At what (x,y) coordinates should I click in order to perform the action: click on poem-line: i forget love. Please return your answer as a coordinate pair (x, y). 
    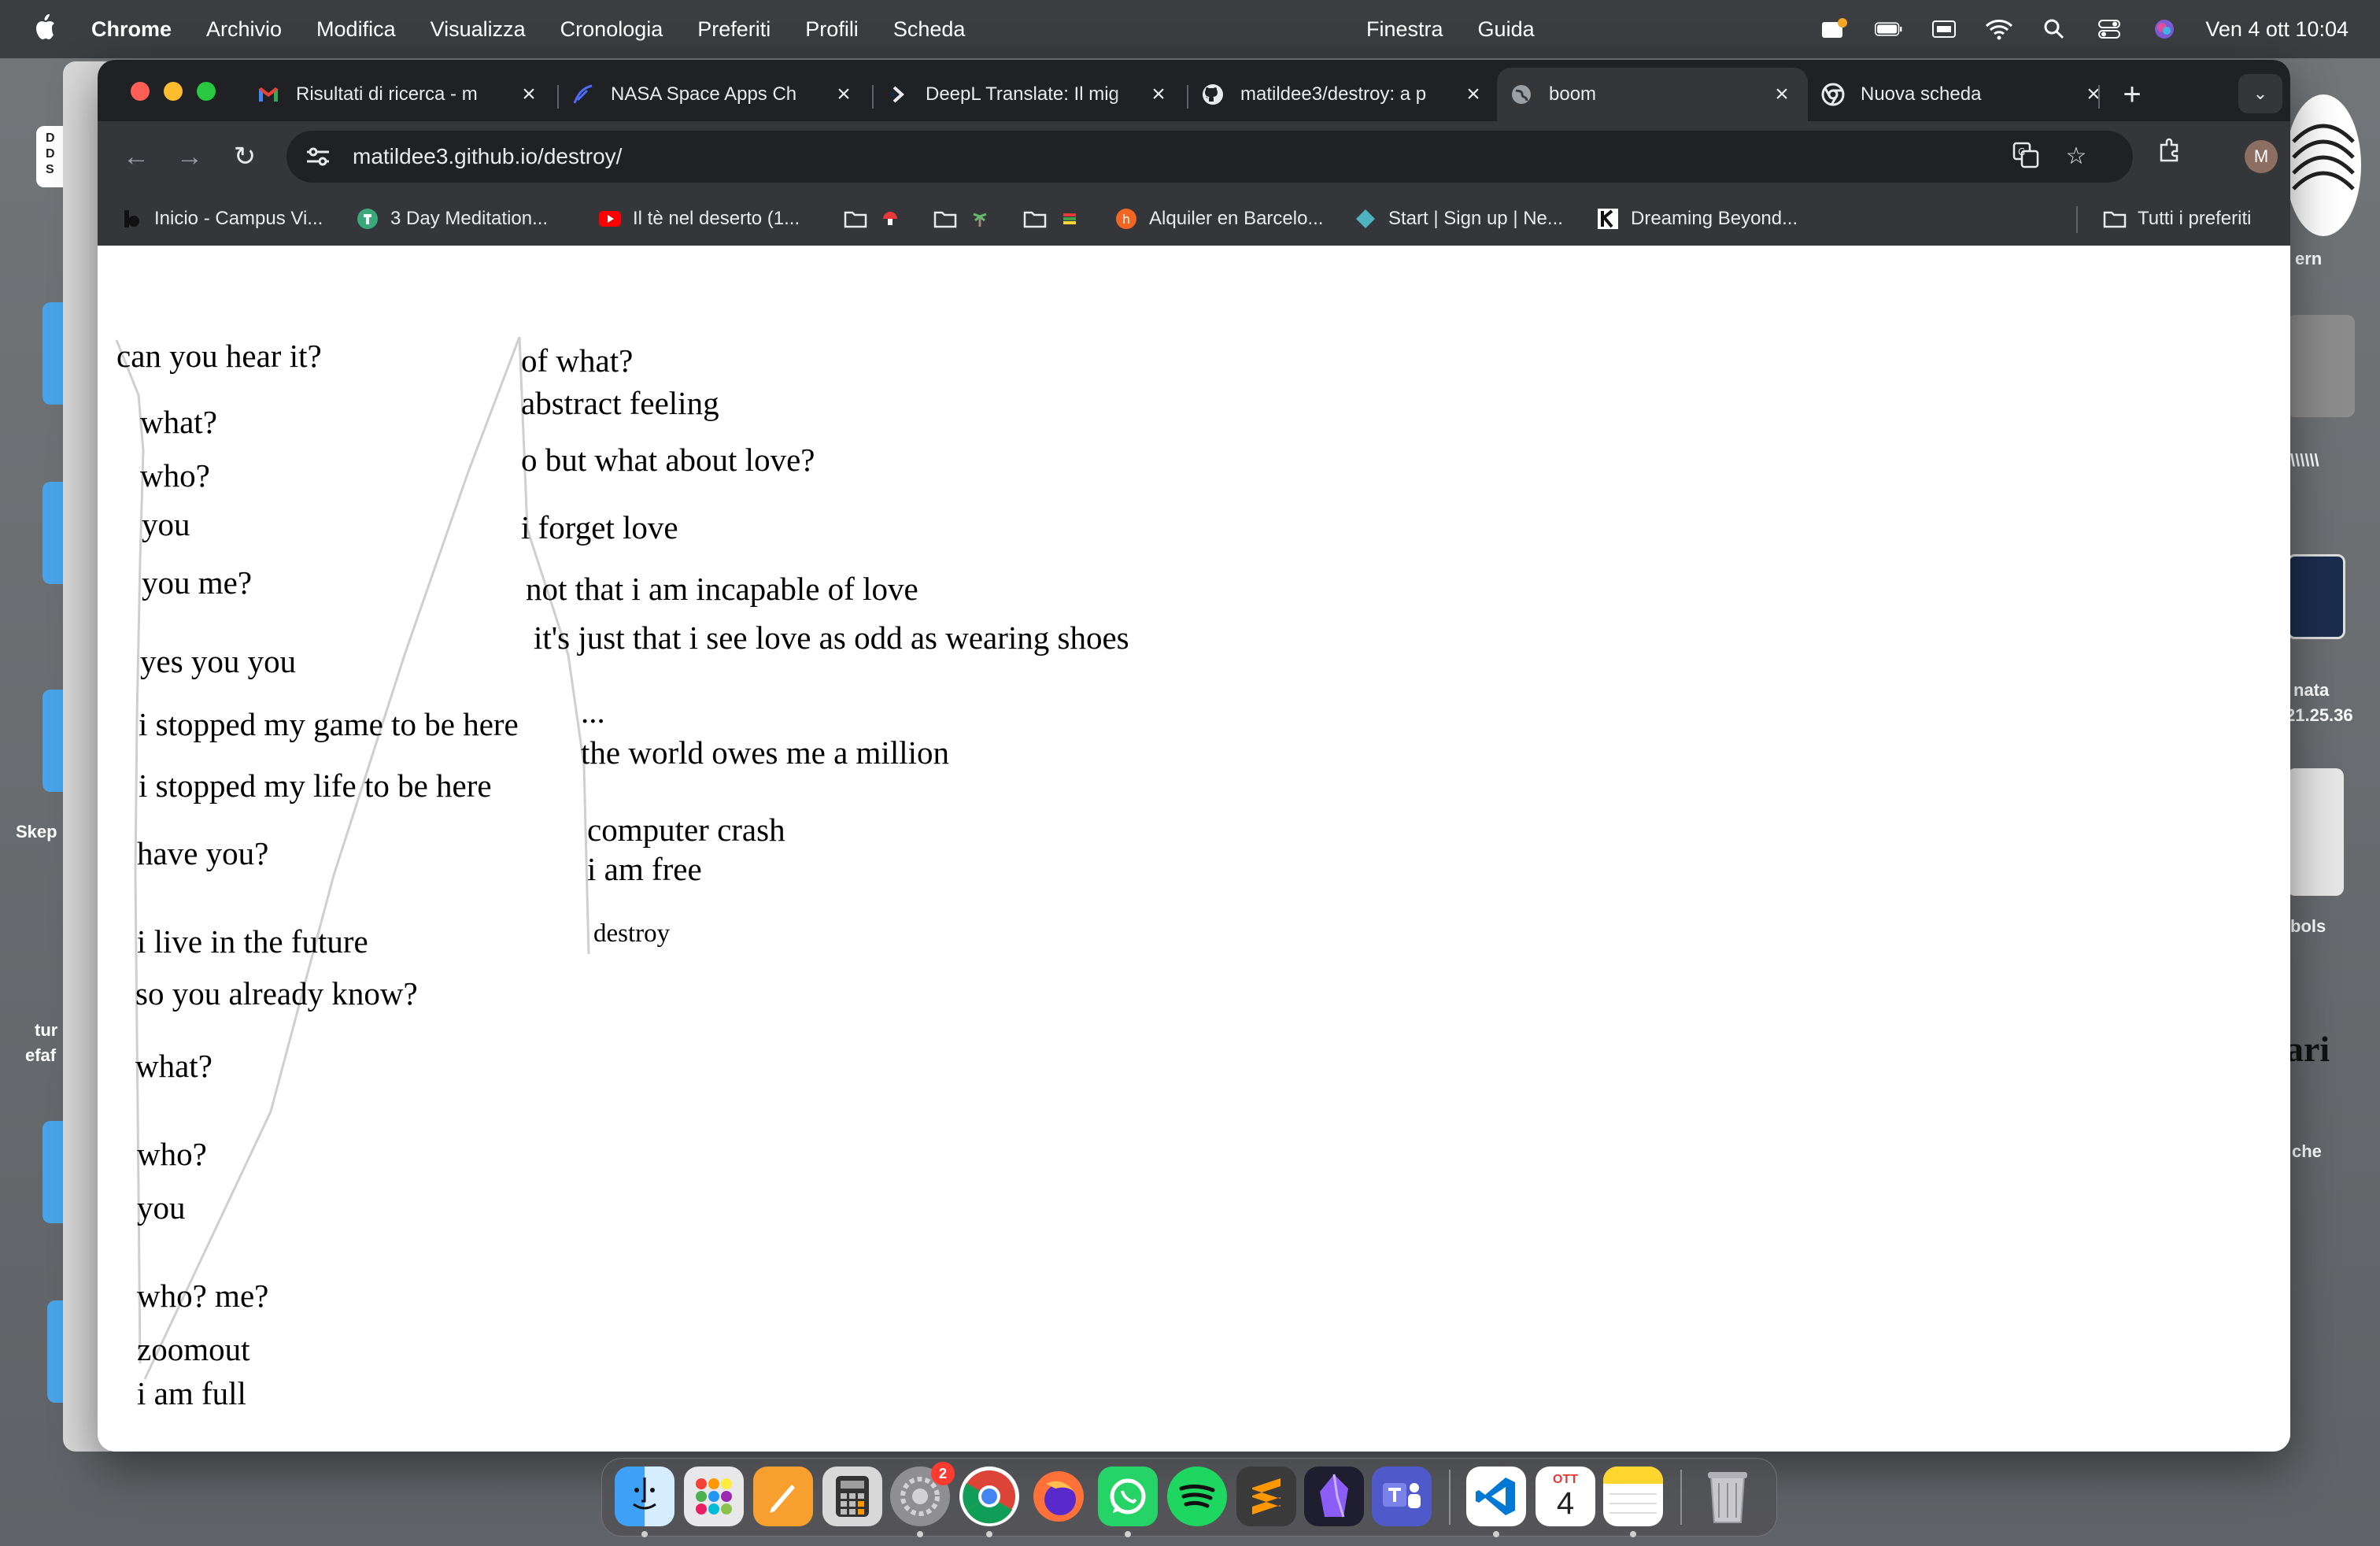
    Looking at the image, I should click on (599, 527).